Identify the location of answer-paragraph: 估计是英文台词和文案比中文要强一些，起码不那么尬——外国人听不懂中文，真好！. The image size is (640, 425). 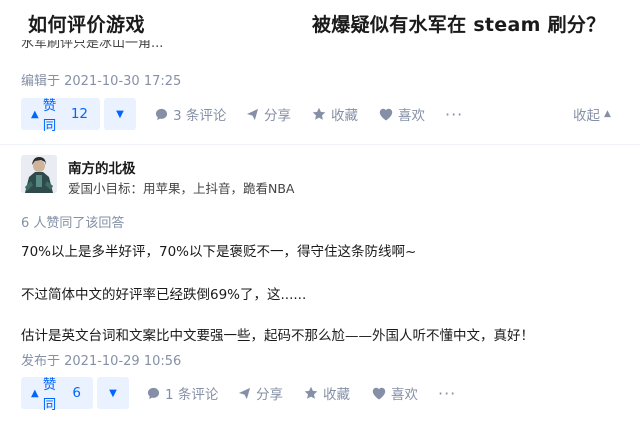
(277, 336).